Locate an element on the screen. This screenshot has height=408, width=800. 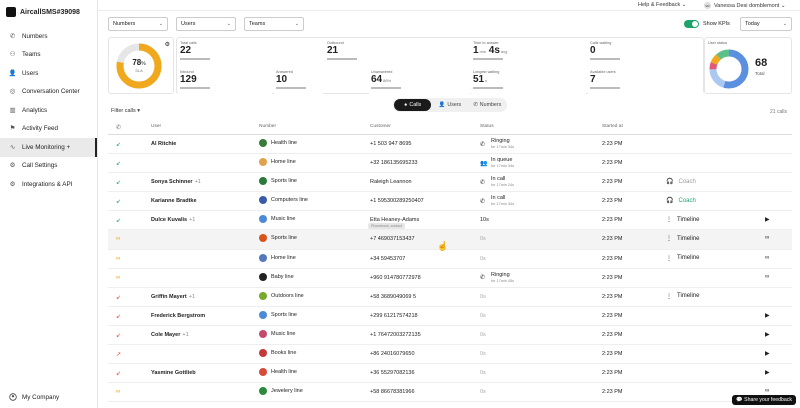
my-company: My Company is located at coordinates (48, 397).